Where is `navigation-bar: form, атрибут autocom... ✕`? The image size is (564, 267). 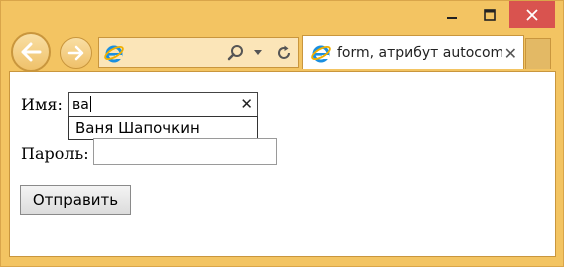
navigation-bar: form, атрибут autocom... ✕ is located at coordinates (282, 52).